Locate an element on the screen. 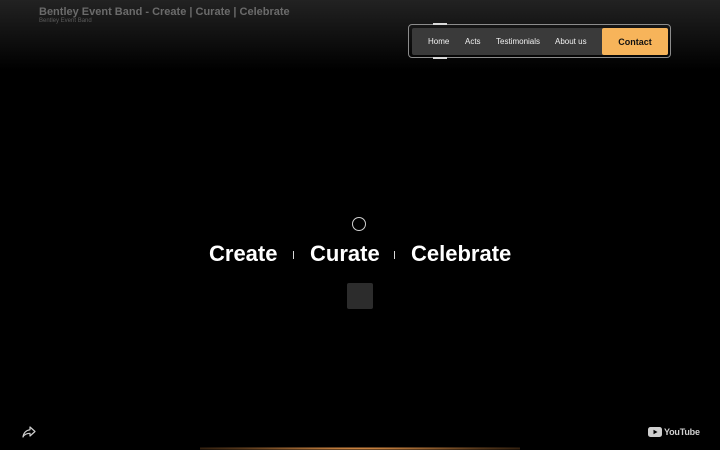 Image resolution: width=720 pixels, height=450 pixels. nav-link-home: Home is located at coordinates (438, 41).